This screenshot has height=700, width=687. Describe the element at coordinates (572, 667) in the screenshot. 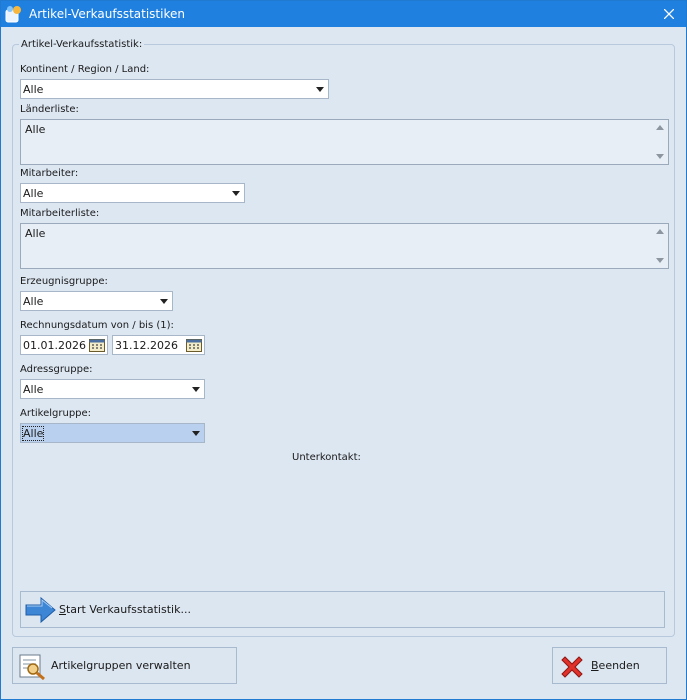

I see `close-red-icon` at that location.